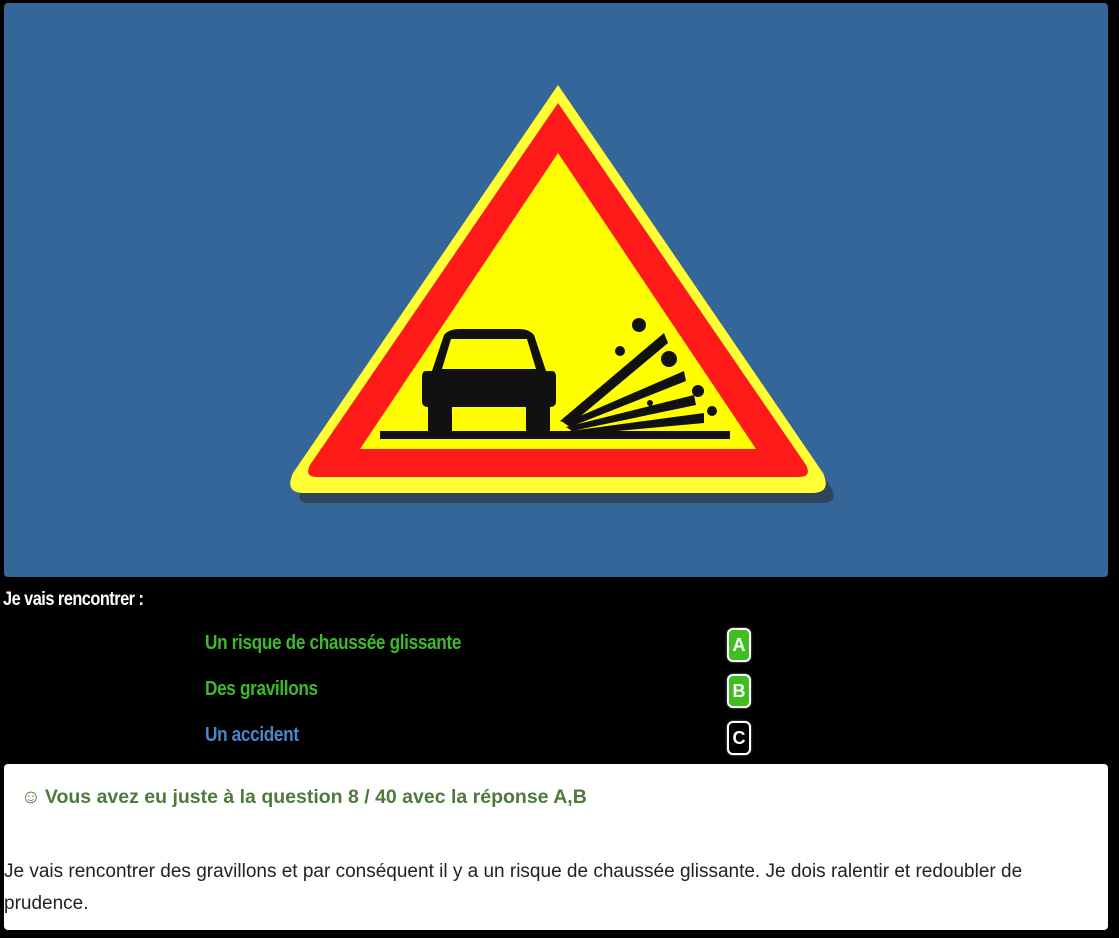 Image resolution: width=1119 pixels, height=938 pixels. What do you see at coordinates (739, 691) in the screenshot?
I see `answer-b-button: B` at bounding box center [739, 691].